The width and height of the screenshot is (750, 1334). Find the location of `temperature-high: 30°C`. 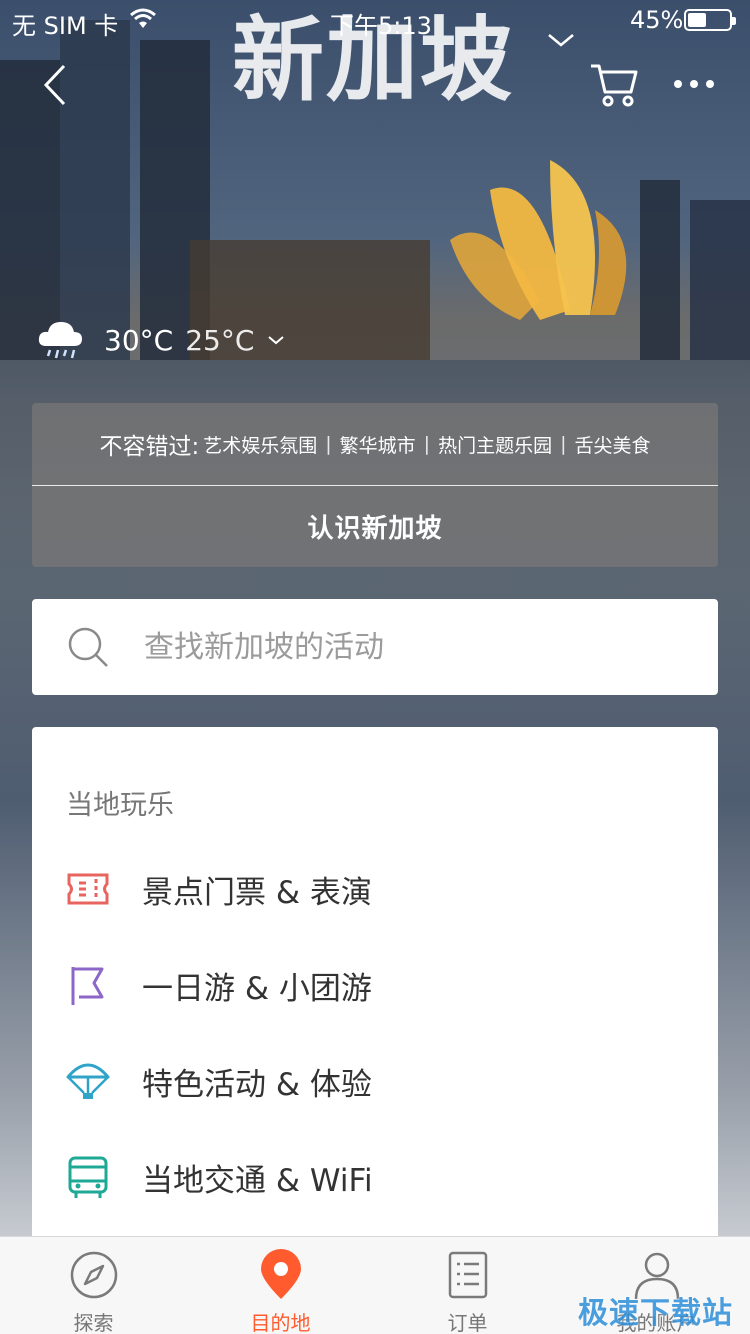

temperature-high: 30°C is located at coordinates (139, 340).